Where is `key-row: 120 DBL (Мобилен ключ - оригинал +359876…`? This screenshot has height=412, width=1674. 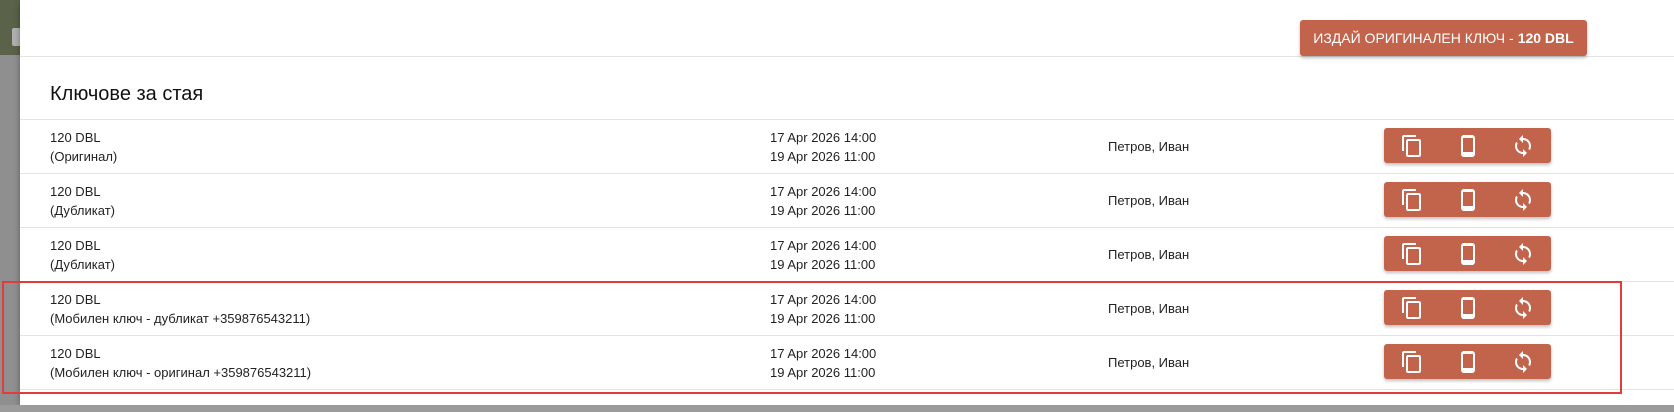 key-row: 120 DBL (Мобилен ключ - оригинал +359876… is located at coordinates (847, 363).